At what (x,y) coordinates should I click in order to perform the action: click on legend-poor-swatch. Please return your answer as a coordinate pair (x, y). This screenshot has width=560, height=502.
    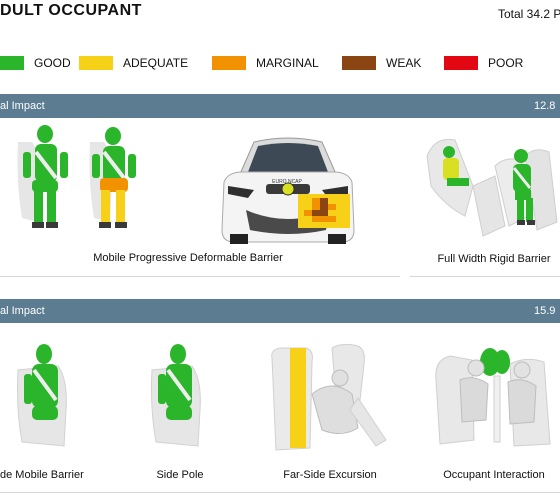
    Looking at the image, I should click on (461, 63).